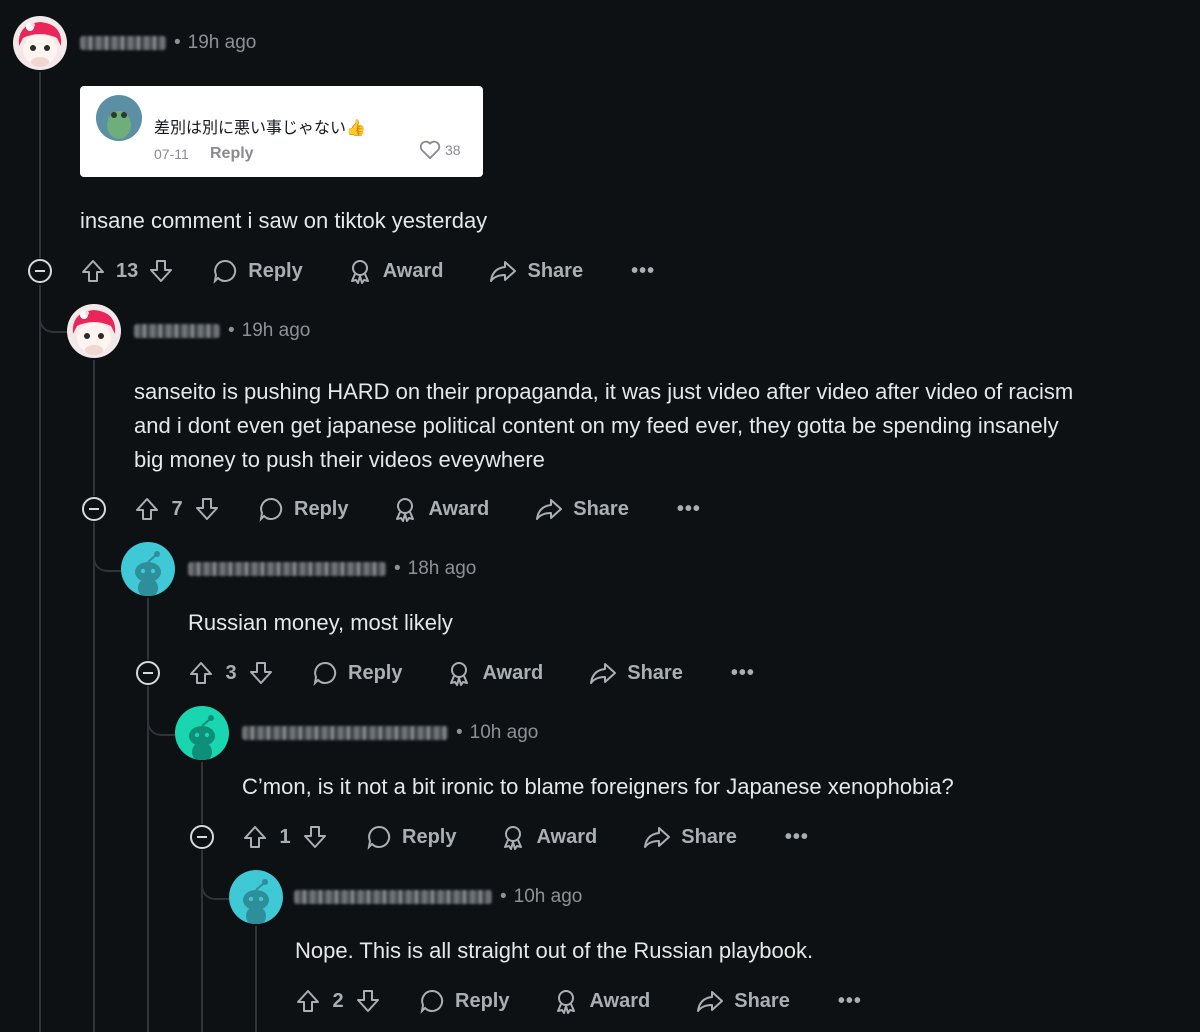 The image size is (1200, 1032). Describe the element at coordinates (339, 459) in the screenshot. I see `comment-body-line: big money to push their videos eveywhere` at that location.